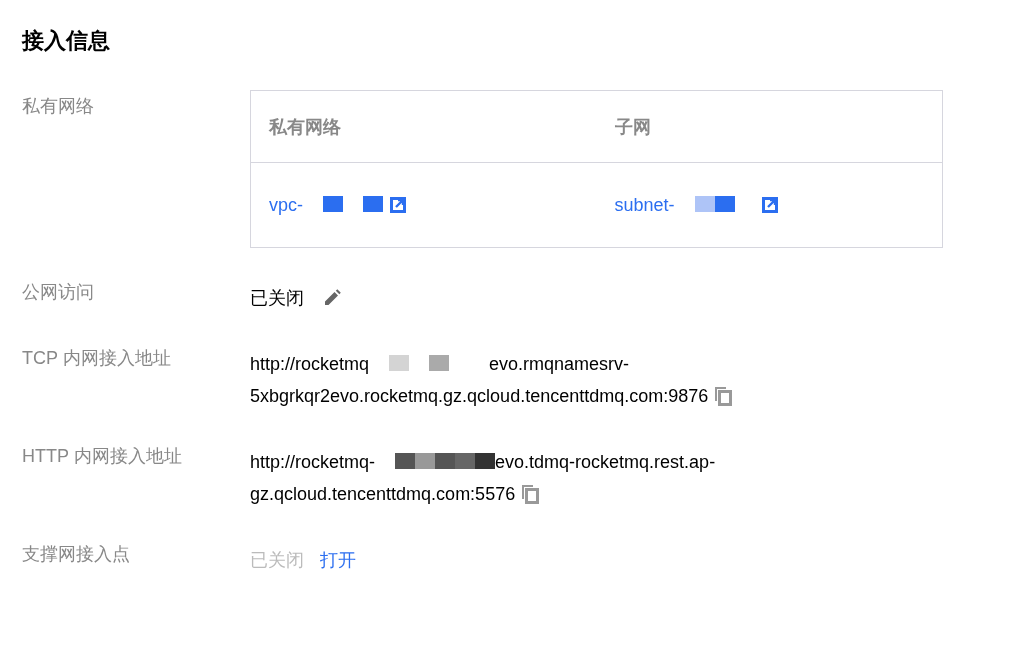  I want to click on field-label: HTTP 内网接入地址, so click(102, 457).